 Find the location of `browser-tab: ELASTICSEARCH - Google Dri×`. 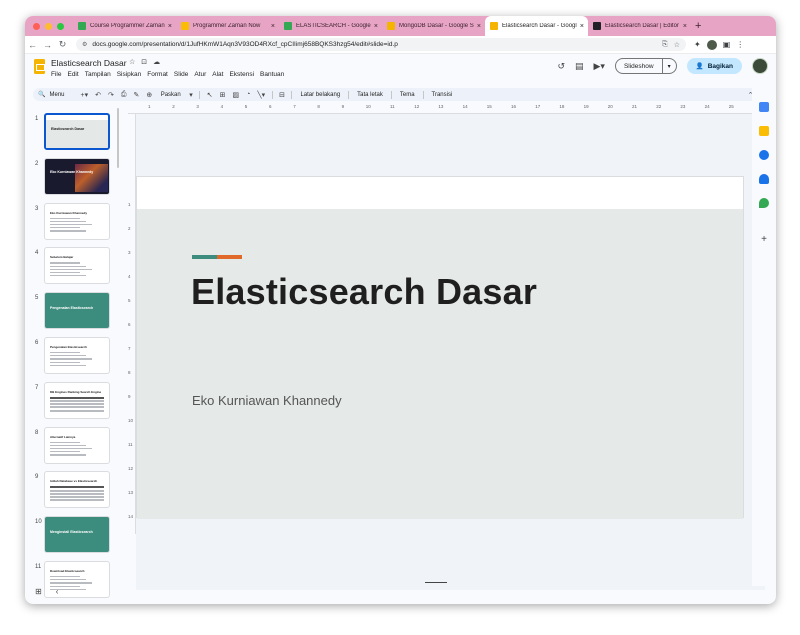

browser-tab: ELASTICSEARCH - Google Dri× is located at coordinates (330, 26).